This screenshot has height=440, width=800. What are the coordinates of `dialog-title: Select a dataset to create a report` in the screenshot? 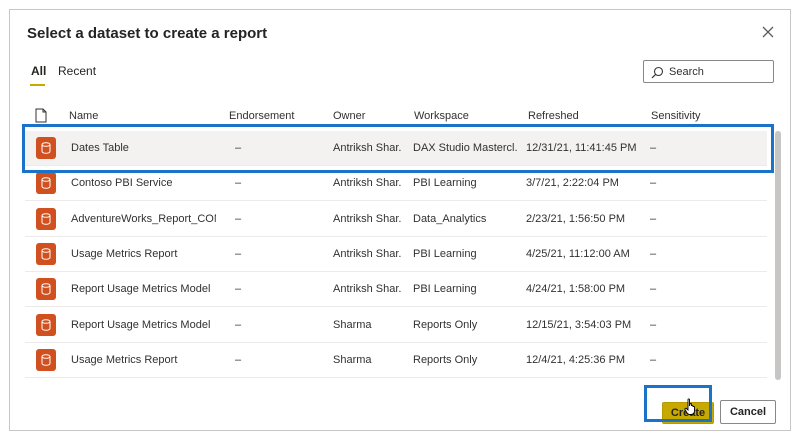 It's located at (147, 33).